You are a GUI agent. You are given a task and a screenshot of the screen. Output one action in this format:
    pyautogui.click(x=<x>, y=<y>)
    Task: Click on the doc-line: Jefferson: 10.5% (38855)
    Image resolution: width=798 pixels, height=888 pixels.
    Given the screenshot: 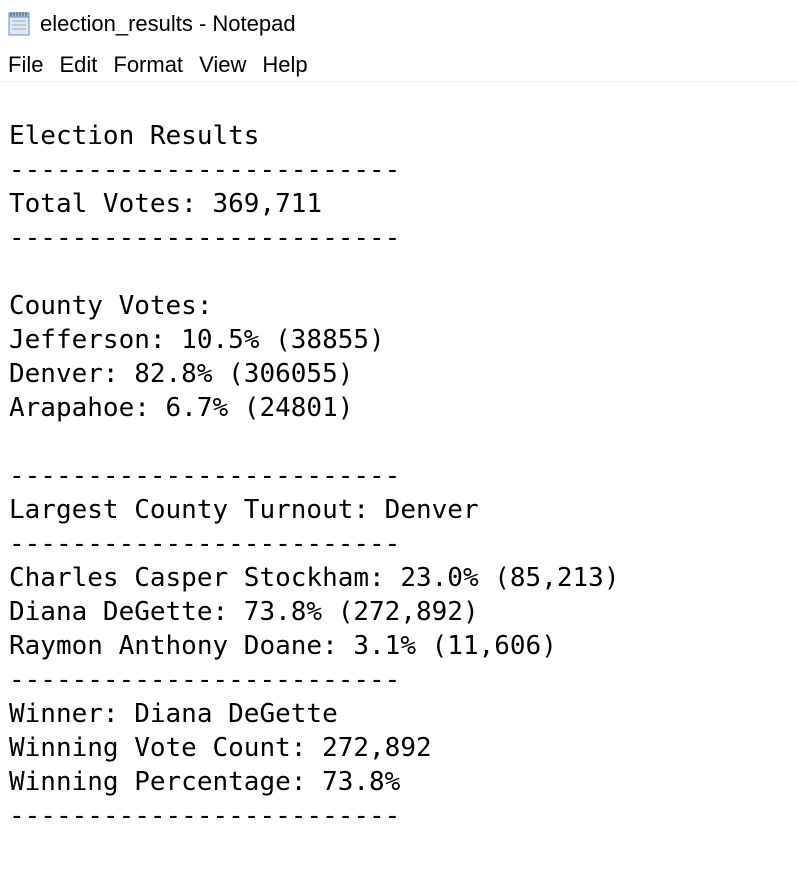 What is the action you would take?
    pyautogui.click(x=197, y=340)
    